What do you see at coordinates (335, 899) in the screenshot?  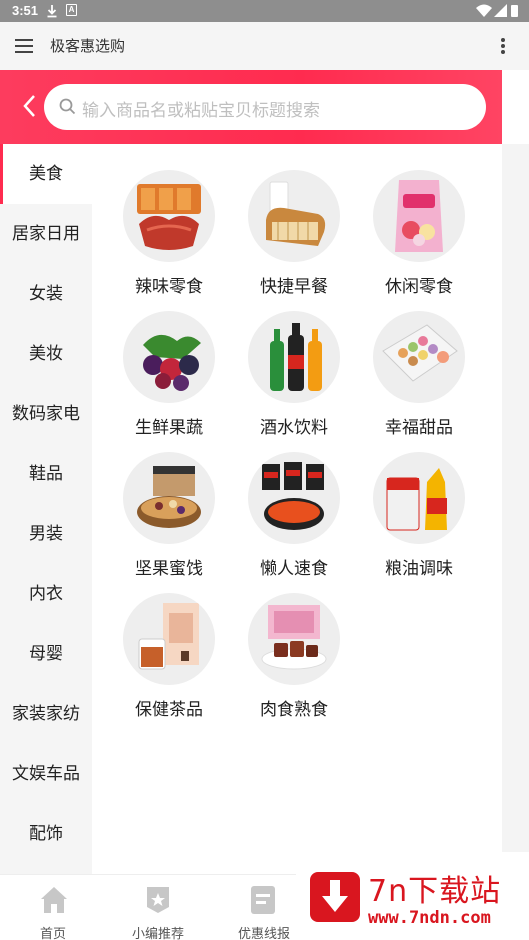 I see `download-arrow-logo` at bounding box center [335, 899].